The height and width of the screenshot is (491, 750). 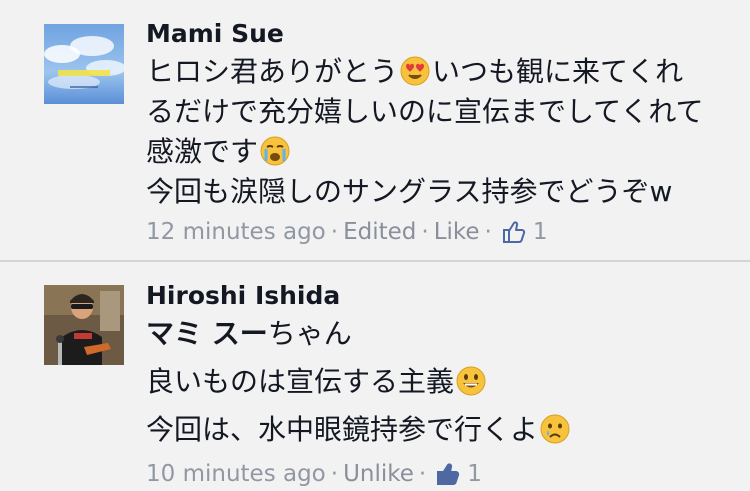 What do you see at coordinates (558, 71) in the screenshot?
I see `comment-text-segment: いつも観に来てくれ` at bounding box center [558, 71].